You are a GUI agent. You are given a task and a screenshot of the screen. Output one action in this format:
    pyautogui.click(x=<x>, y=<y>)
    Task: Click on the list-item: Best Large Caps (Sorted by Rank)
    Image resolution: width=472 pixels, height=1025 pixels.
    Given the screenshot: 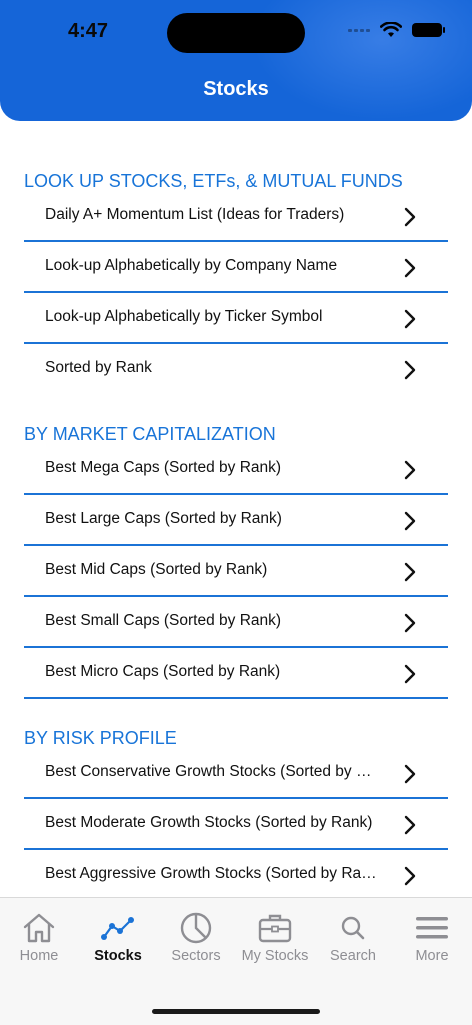 What is the action you would take?
    pyautogui.click(x=236, y=521)
    